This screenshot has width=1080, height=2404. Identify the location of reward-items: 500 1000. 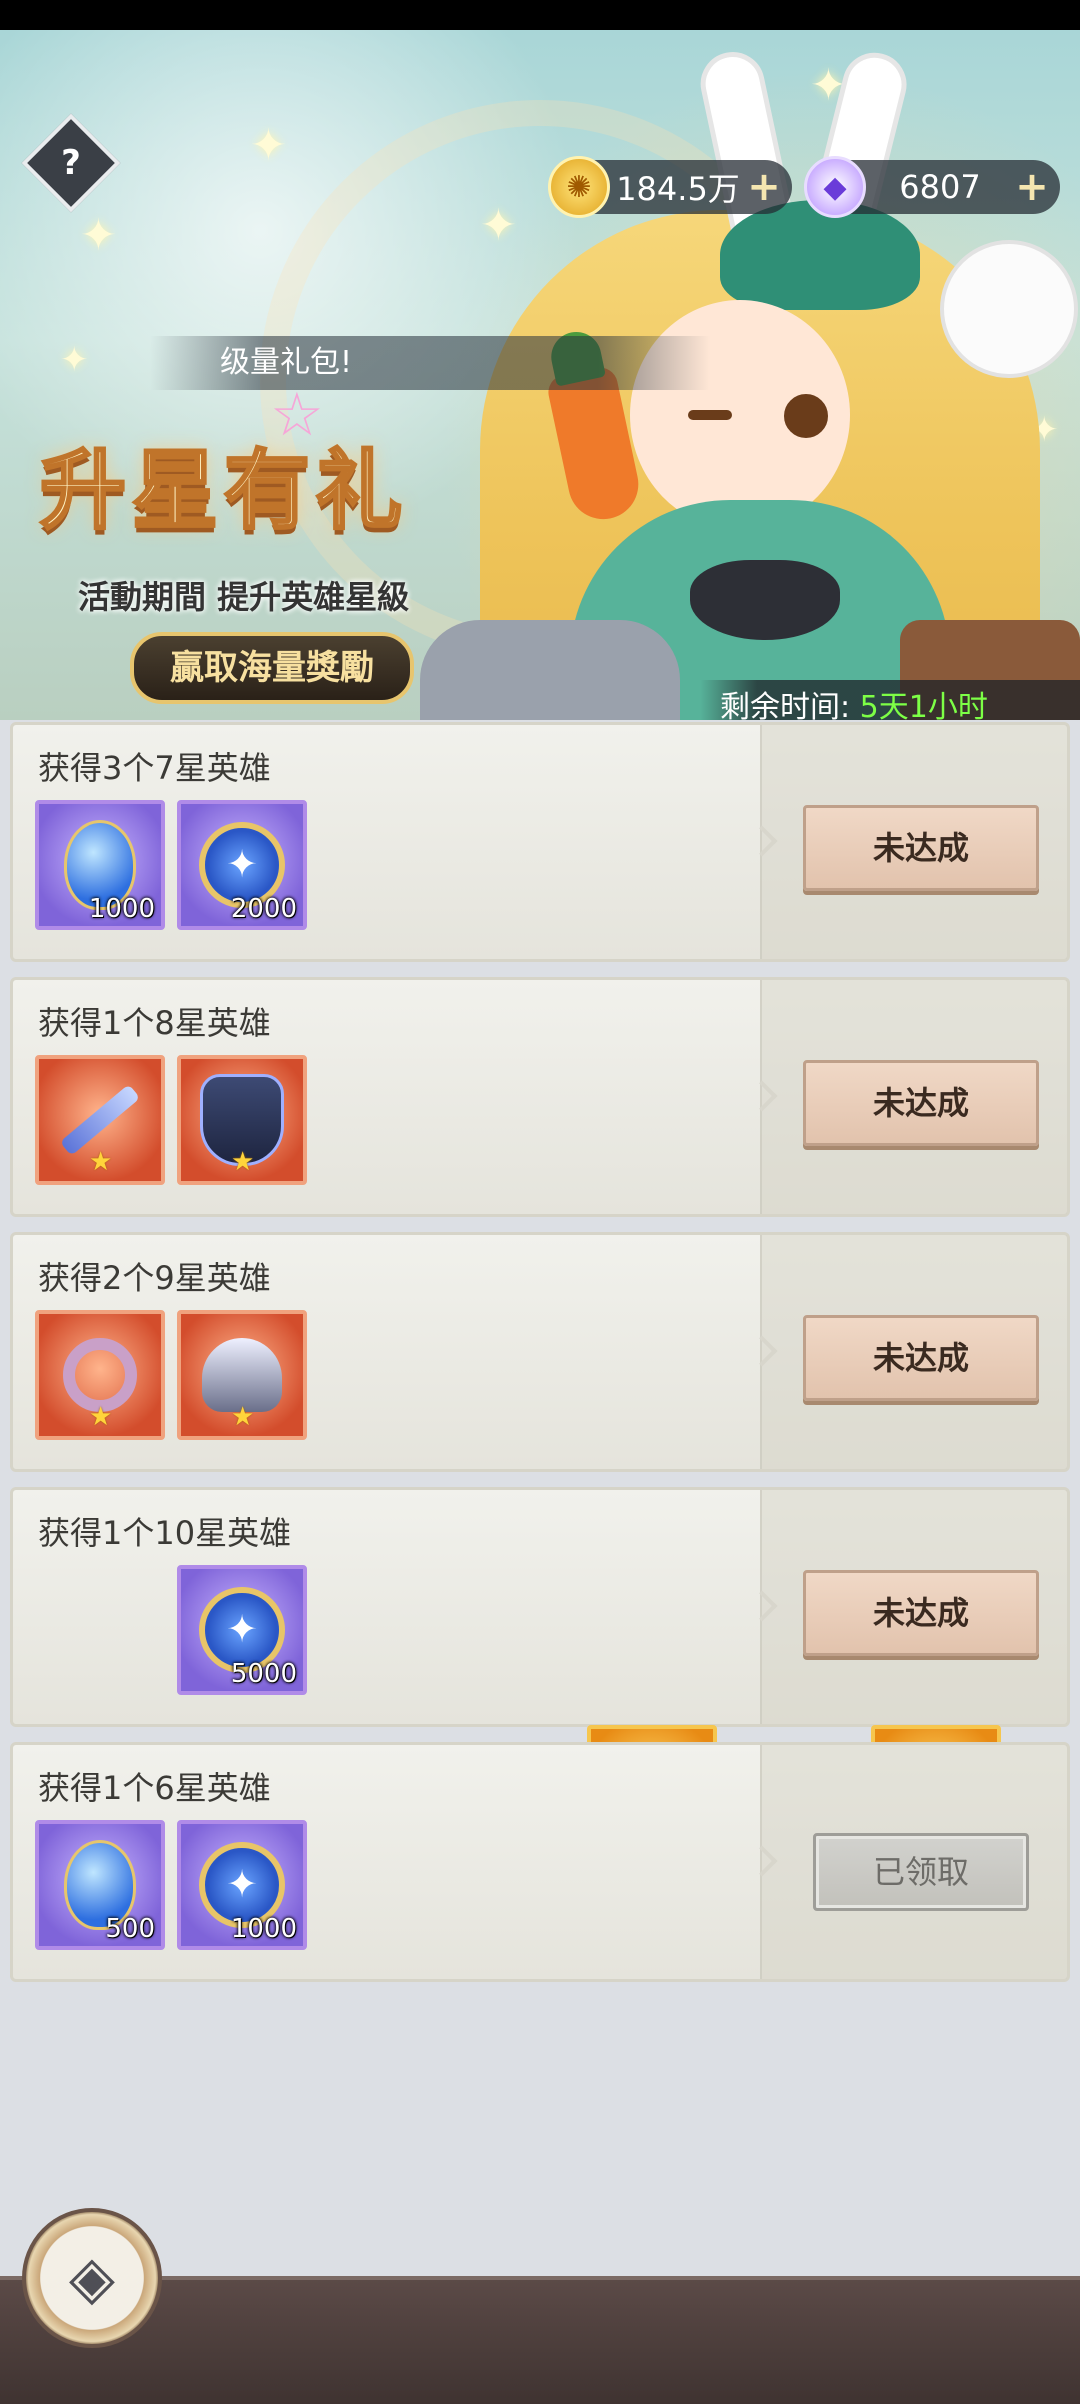
(171, 1885).